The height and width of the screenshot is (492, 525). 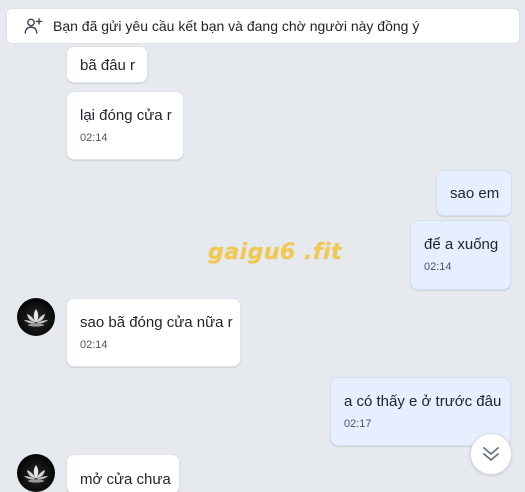 I want to click on message-text: bã đâu r, so click(x=108, y=65).